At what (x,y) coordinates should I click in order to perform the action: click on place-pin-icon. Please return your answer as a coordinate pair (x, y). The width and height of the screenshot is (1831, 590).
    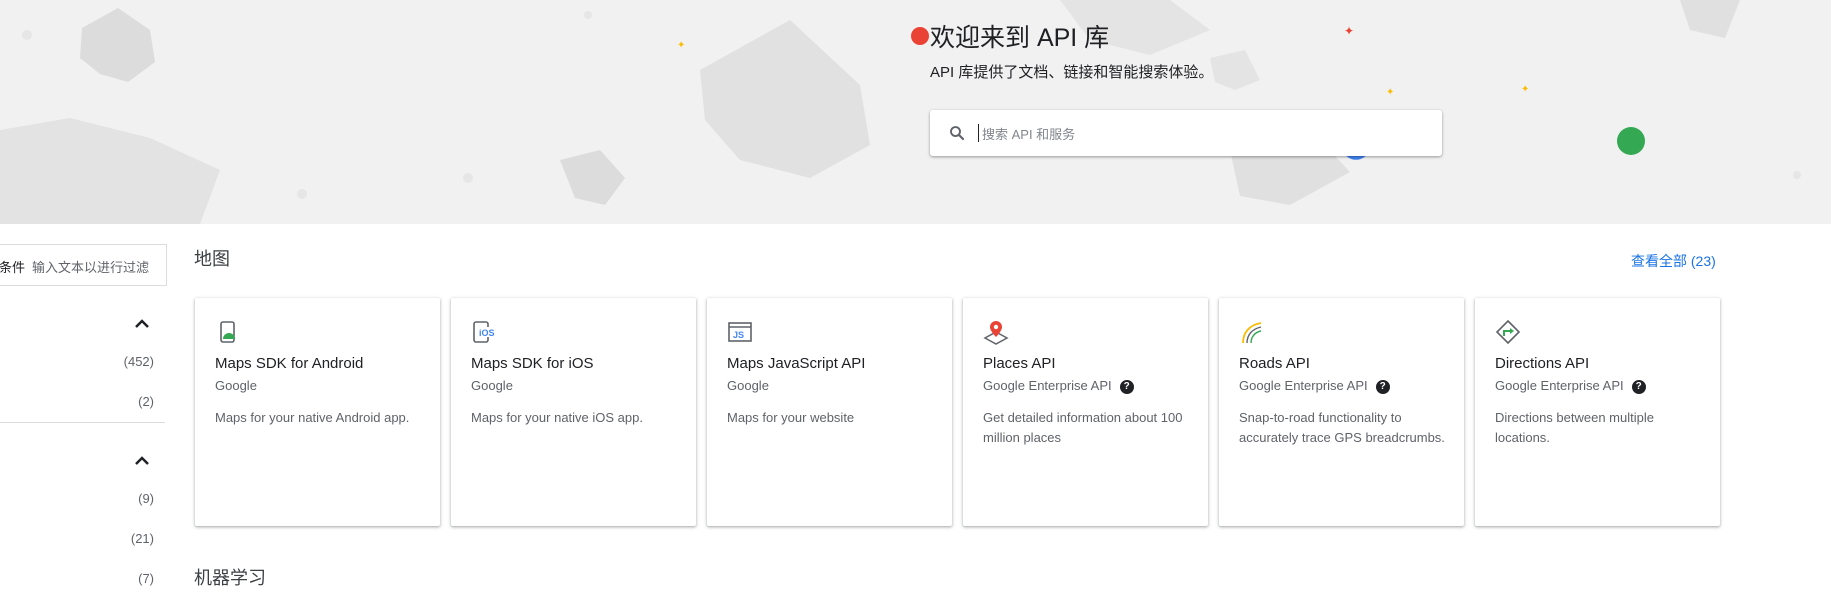
    Looking at the image, I should click on (996, 333).